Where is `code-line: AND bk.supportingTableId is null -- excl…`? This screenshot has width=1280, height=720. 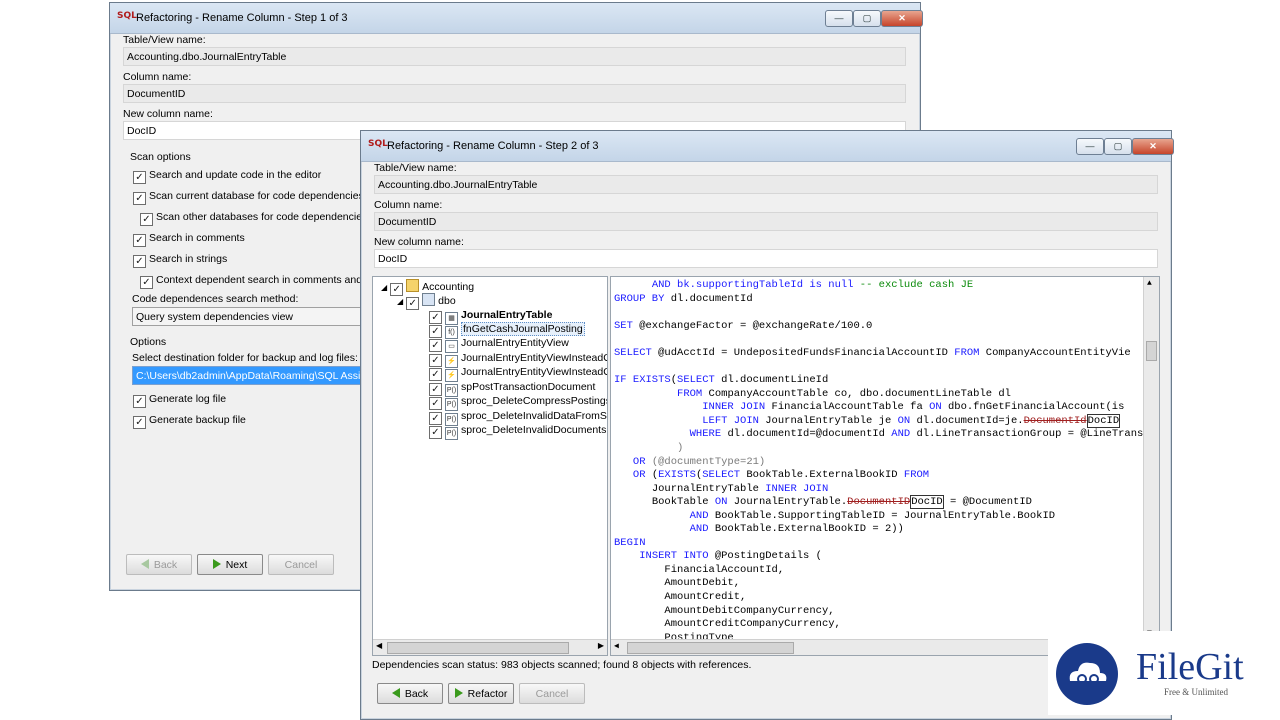 code-line: AND bk.supportingTableId is null -- excl… is located at coordinates (812, 285).